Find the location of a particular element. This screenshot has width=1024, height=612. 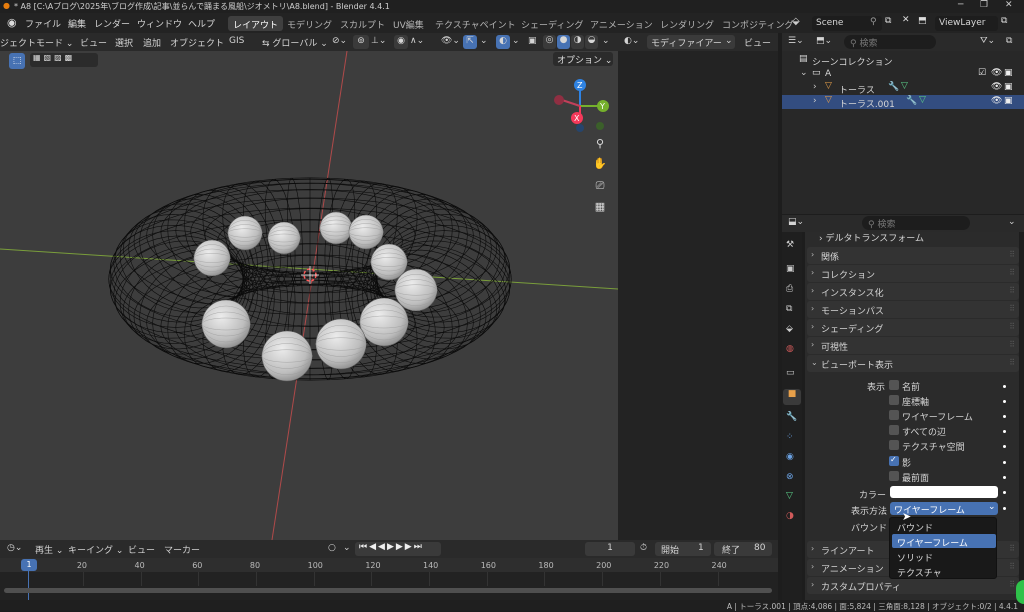

new-scene-icon: ⧉ is located at coordinates (888, 21).